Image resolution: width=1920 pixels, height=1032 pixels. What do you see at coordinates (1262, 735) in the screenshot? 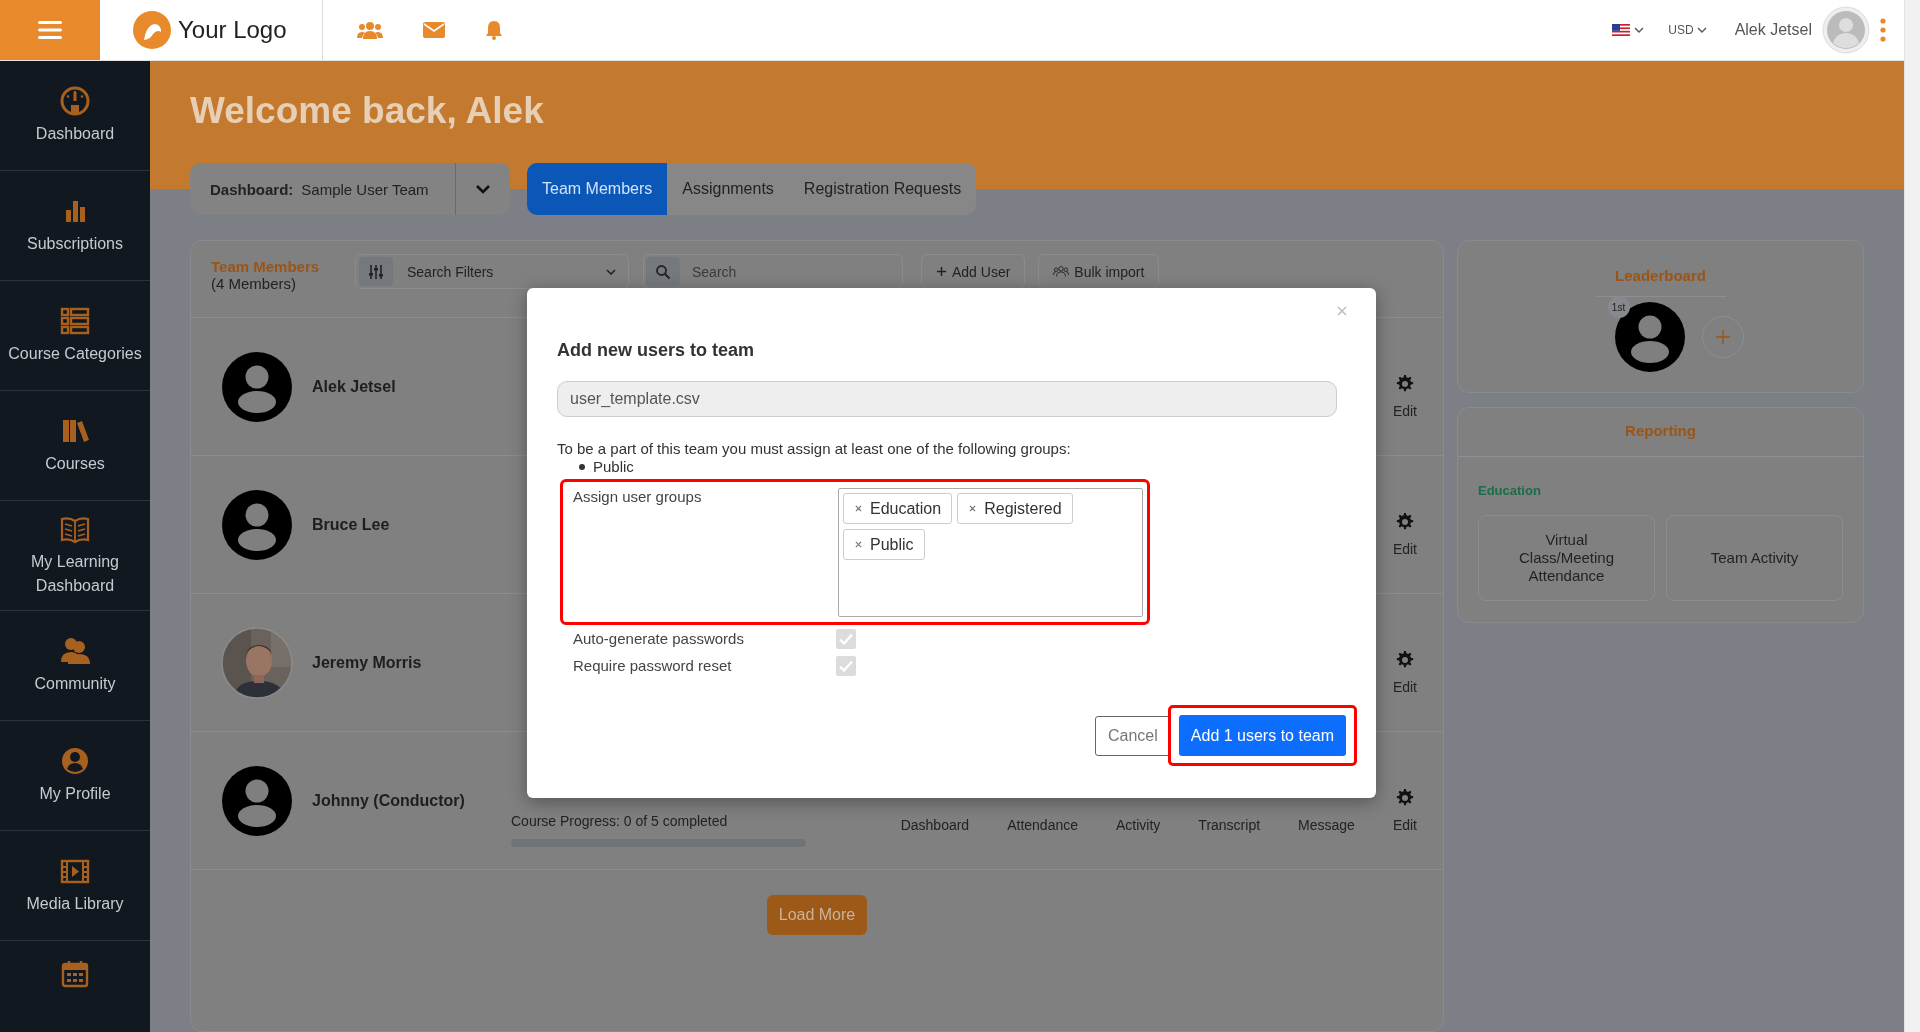
I see `submit-button: Add 1 users to team` at bounding box center [1262, 735].